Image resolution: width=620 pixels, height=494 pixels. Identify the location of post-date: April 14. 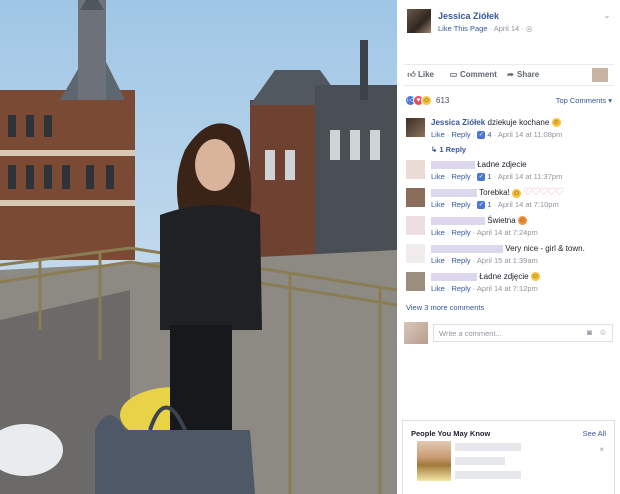
(506, 28).